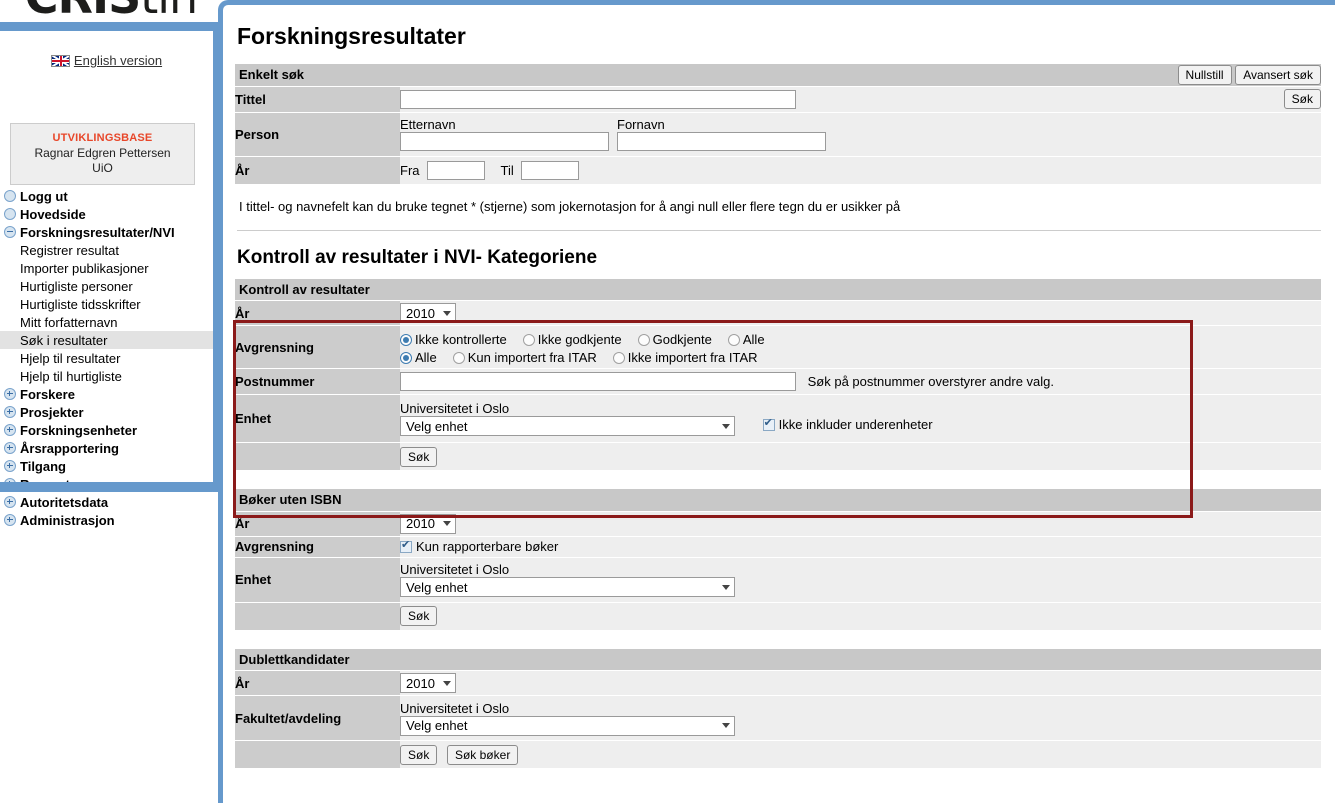  What do you see at coordinates (860, 683) in the screenshot?
I see `duplicates-year-cell: 2010` at bounding box center [860, 683].